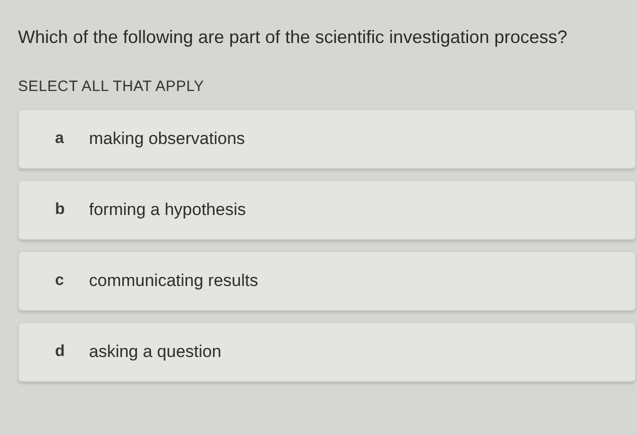 This screenshot has width=638, height=435. What do you see at coordinates (327, 210) in the screenshot?
I see `answer-option: b forming a hypothesis` at bounding box center [327, 210].